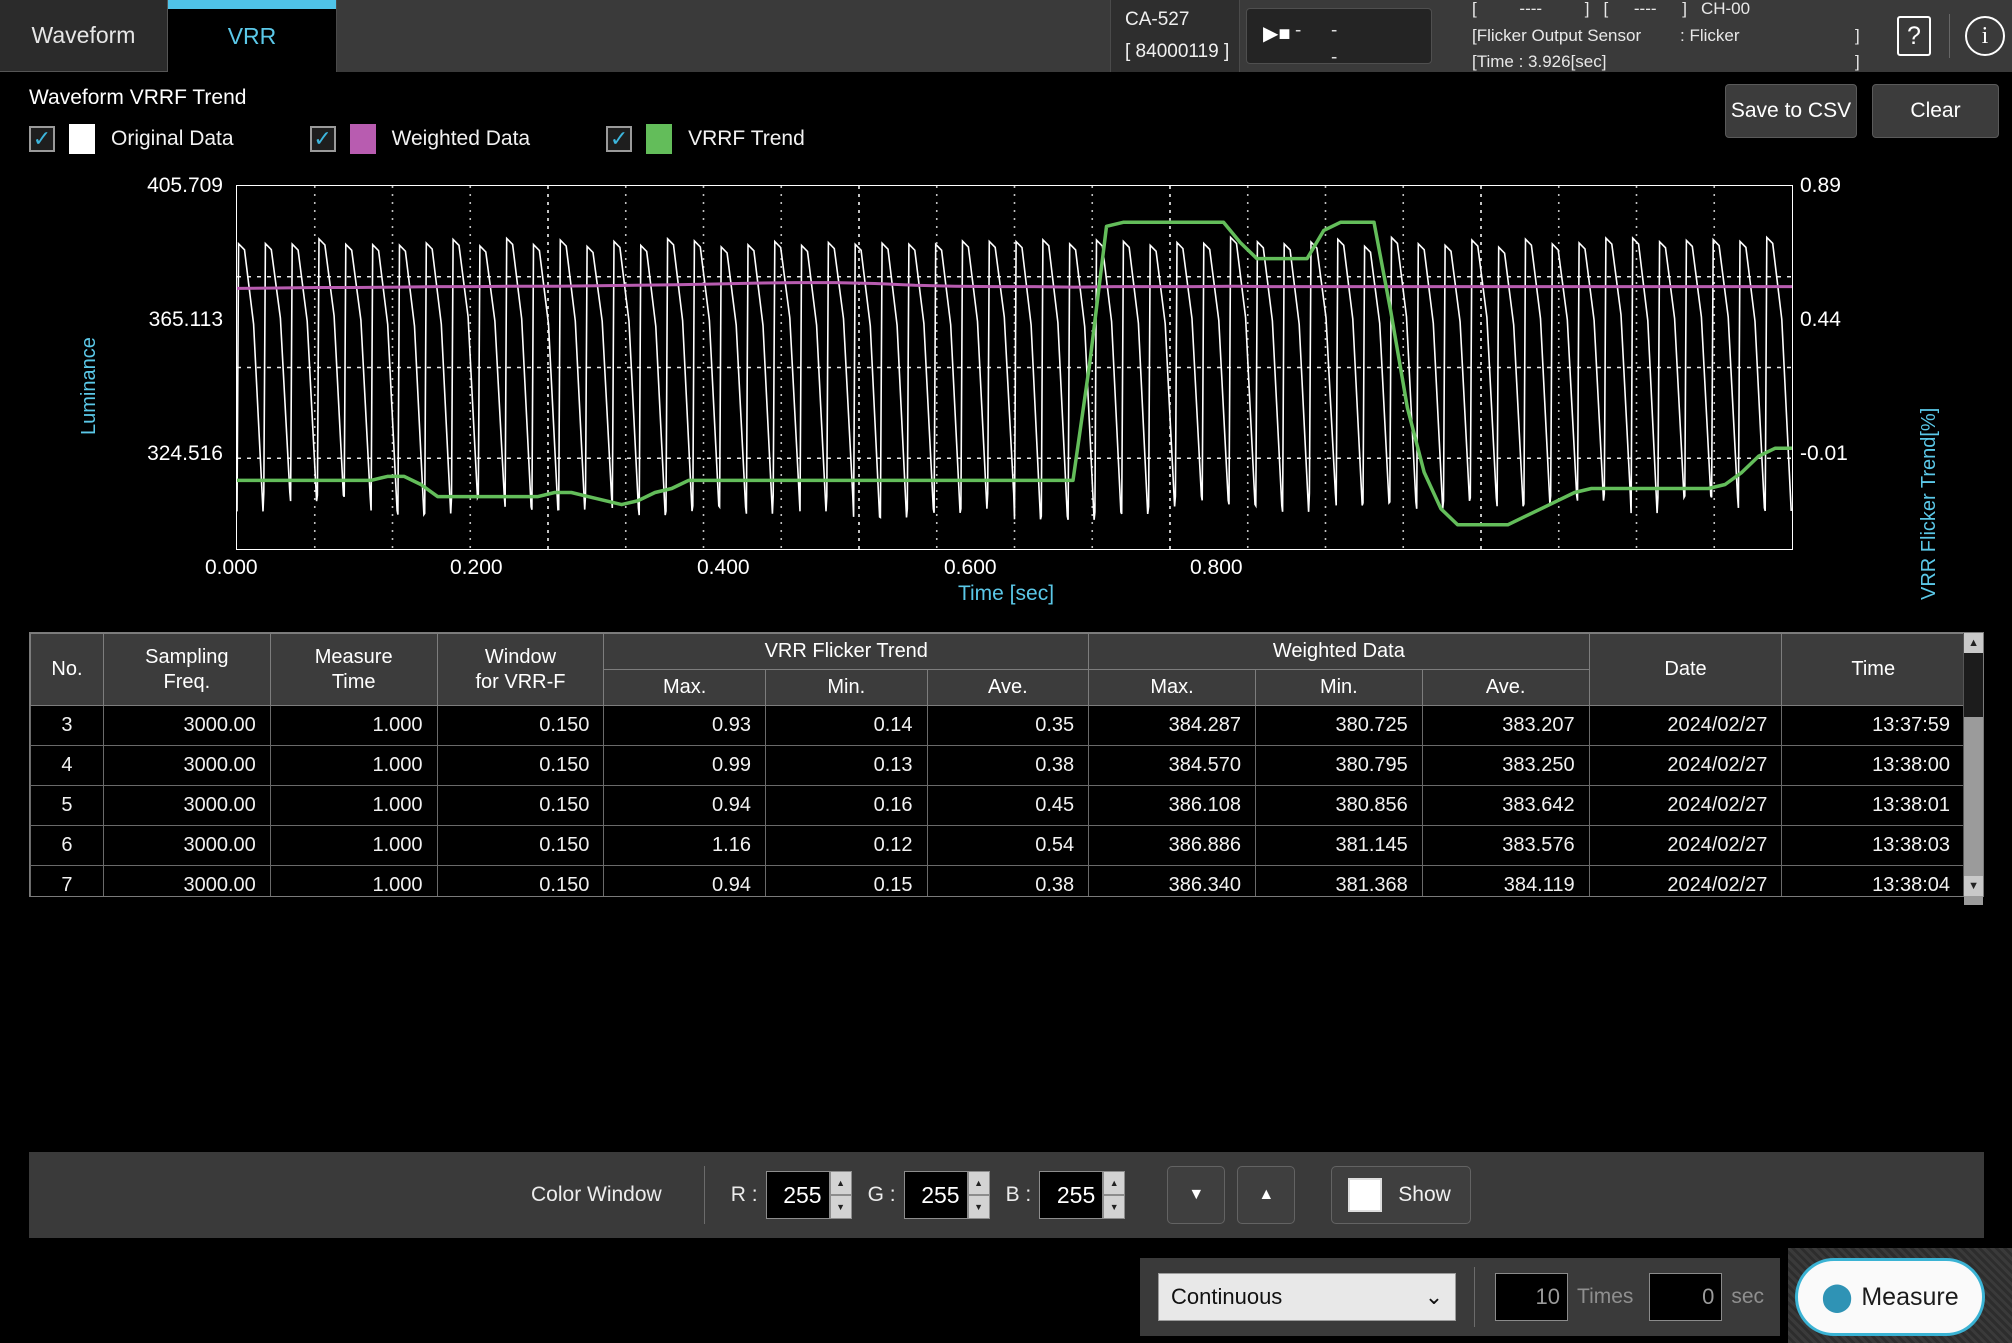 The image size is (2012, 1343). Describe the element at coordinates (1505, 687) in the screenshot. I see `col-wd-ave: Ave.` at that location.